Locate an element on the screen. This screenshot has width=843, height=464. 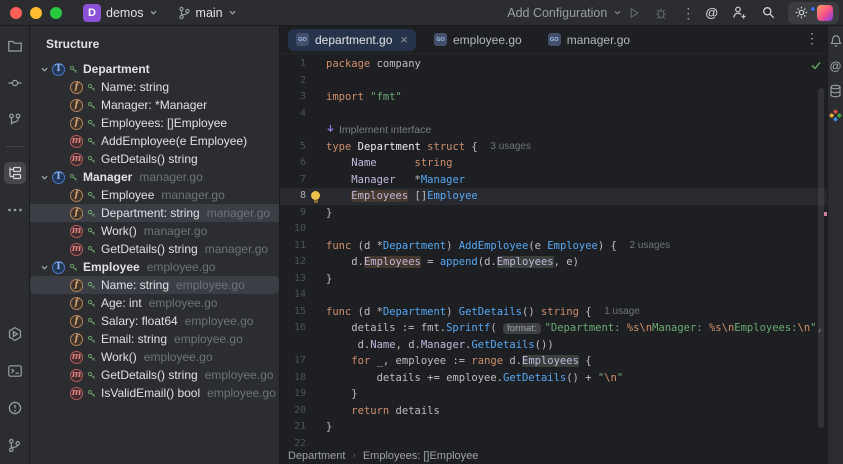
plugins-pinwheel-icon is located at coordinates (835, 115).